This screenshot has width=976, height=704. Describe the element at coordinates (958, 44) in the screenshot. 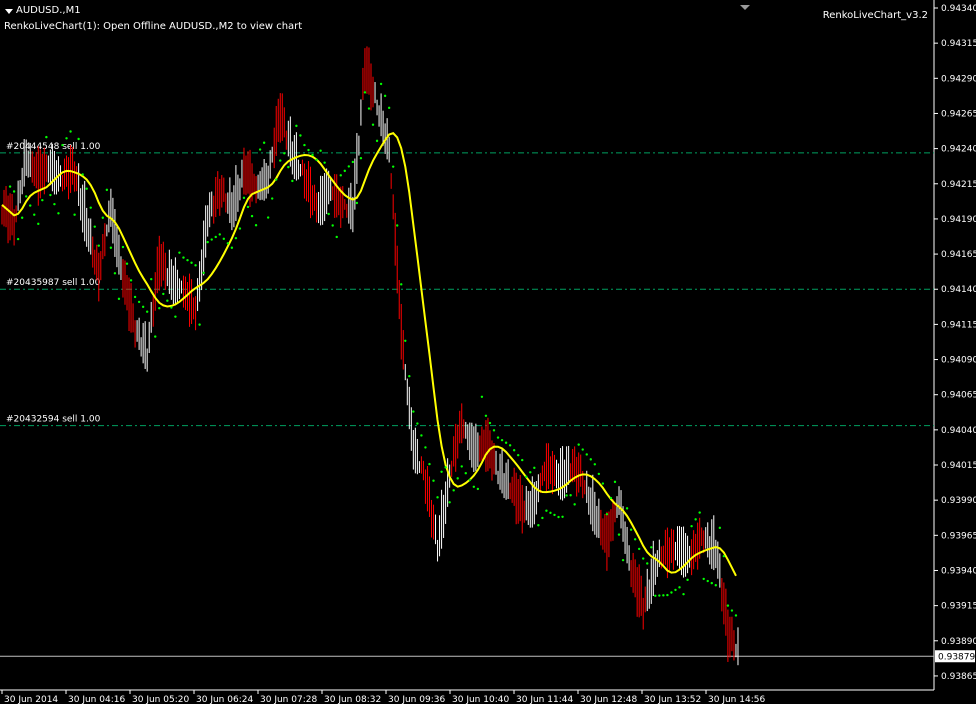

I see `price-tick-label: 0.94315` at that location.